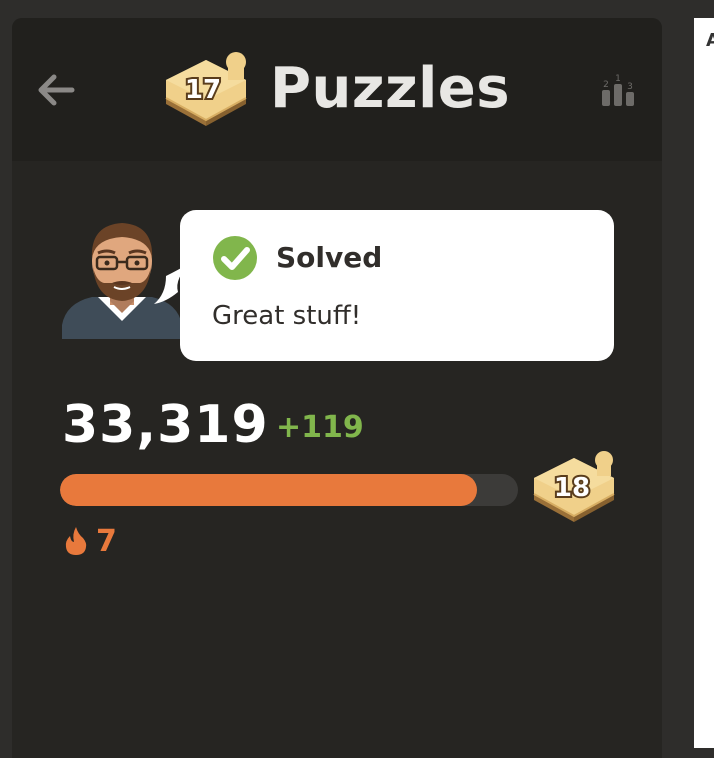 This screenshot has height=758, width=714. I want to click on streak-count: 7, so click(106, 541).